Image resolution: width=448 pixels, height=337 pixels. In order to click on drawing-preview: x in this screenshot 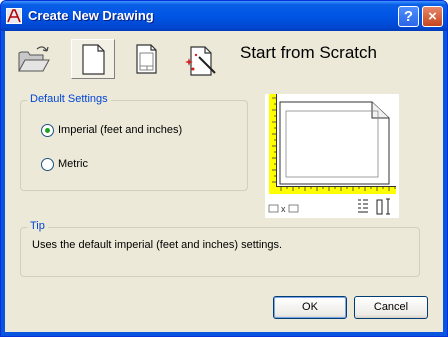, I will do `click(332, 156)`.